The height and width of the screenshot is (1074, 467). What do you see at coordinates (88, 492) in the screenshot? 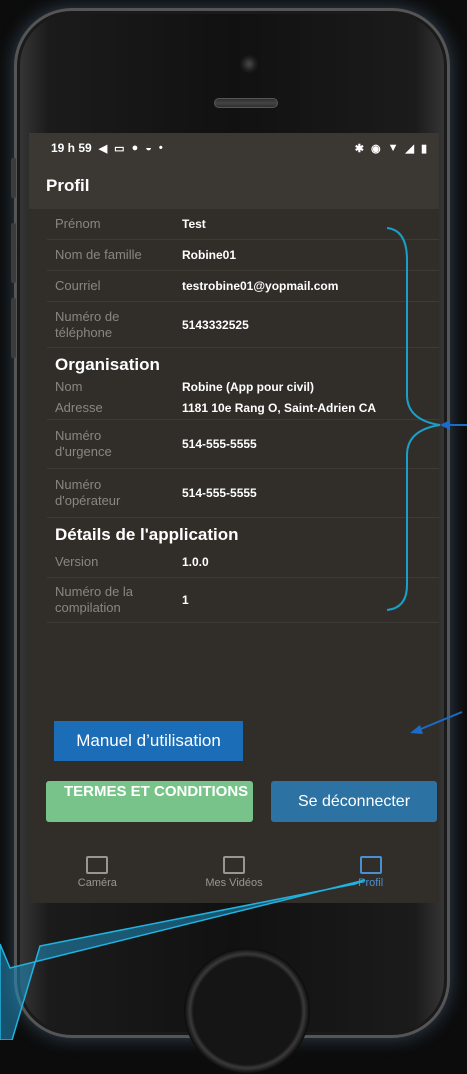
I see `field-label: Numéro d'opérateur` at bounding box center [88, 492].